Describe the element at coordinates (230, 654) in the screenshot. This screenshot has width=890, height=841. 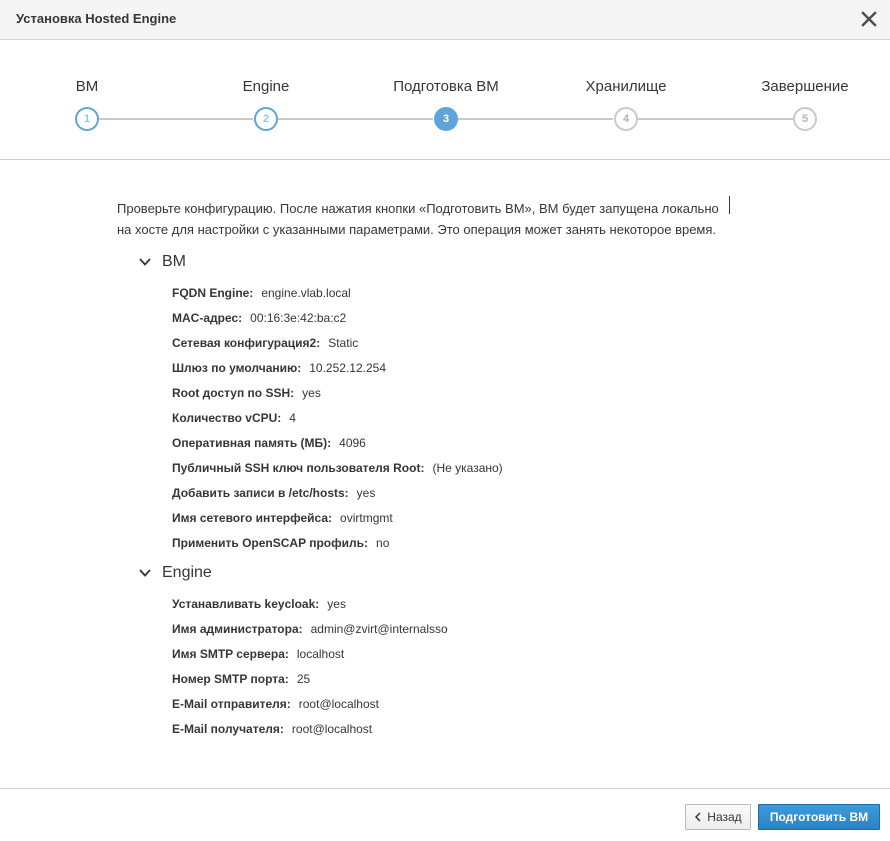
I see `row-key: Имя SMTP сервера:` at that location.